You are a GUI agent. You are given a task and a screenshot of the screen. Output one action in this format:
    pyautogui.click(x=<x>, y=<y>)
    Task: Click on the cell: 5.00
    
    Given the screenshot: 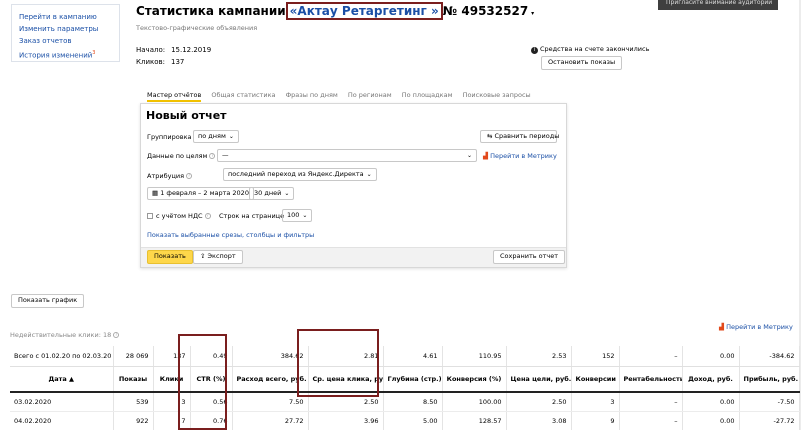 What is the action you would take?
    pyautogui.click(x=413, y=420)
    